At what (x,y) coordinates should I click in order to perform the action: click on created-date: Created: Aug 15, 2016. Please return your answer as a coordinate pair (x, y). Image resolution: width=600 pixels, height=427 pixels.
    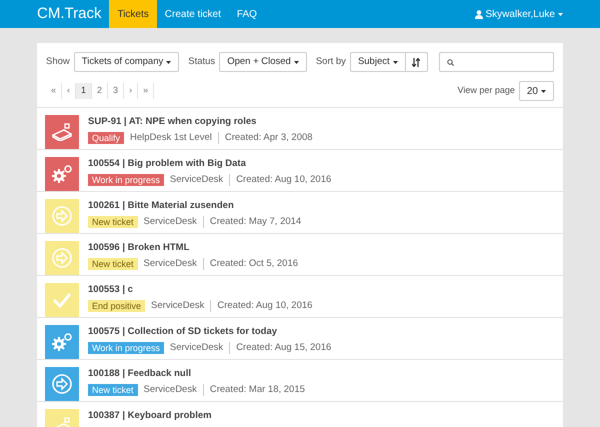
    Looking at the image, I should click on (283, 348).